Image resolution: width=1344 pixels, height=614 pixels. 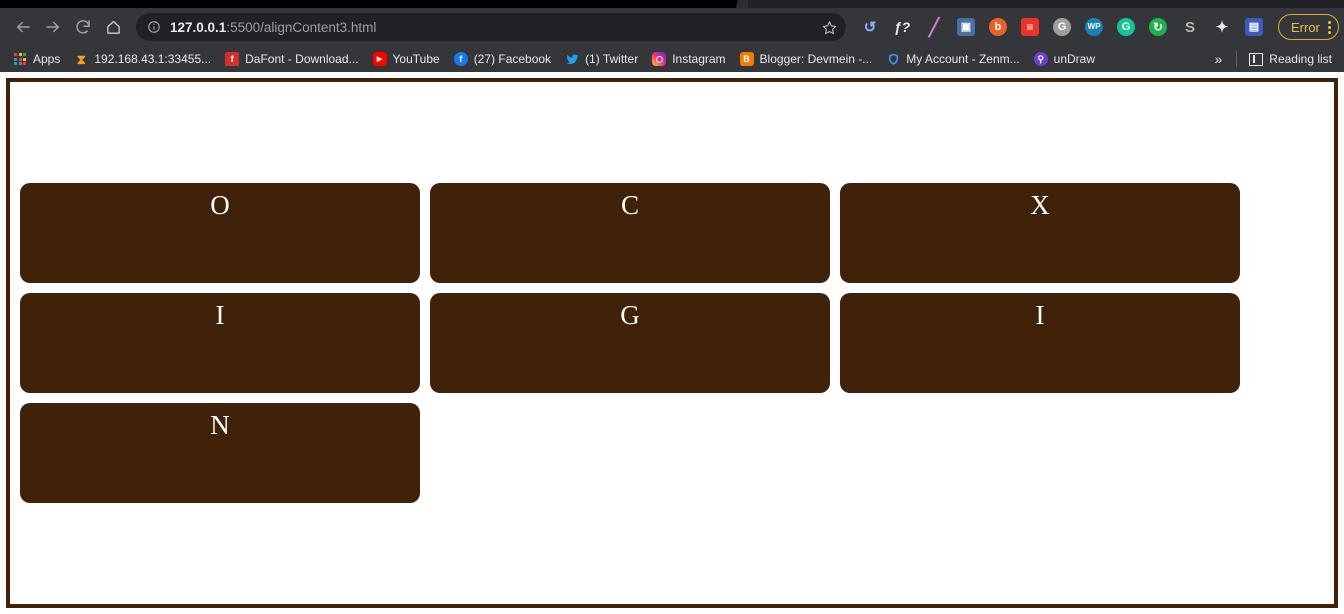 I want to click on flex-item: G, so click(x=630, y=343).